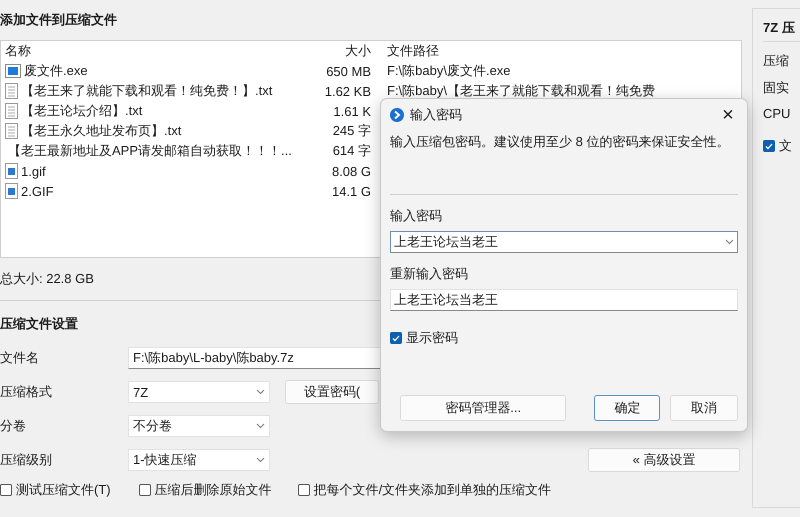  I want to click on file-size: 14.1 G, so click(351, 191).